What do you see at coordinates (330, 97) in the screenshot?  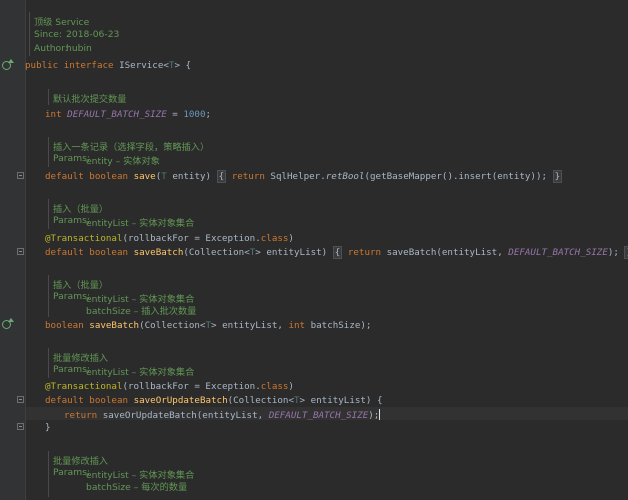 I see `doc-comment-batch-size: 默认批次提交数量` at bounding box center [330, 97].